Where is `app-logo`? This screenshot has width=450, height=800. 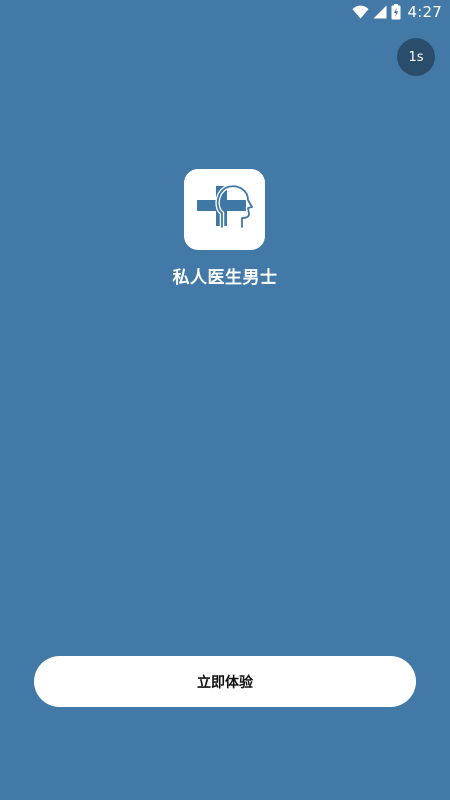 app-logo is located at coordinates (224, 209).